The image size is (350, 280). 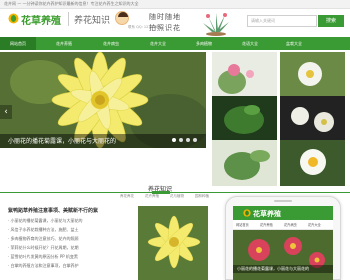 What do you see at coordinates (290, 224) in the screenshot?
I see `mobile-nav-item: 花卉病虫` at bounding box center [290, 224].